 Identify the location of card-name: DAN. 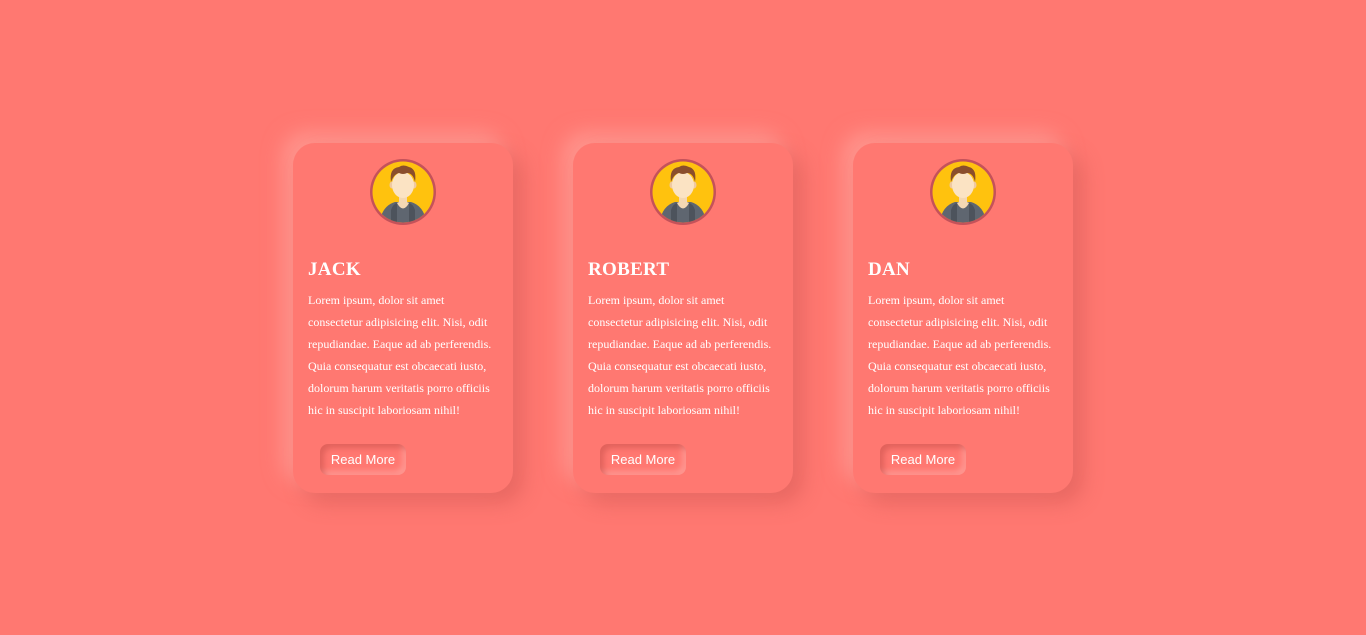
(889, 269).